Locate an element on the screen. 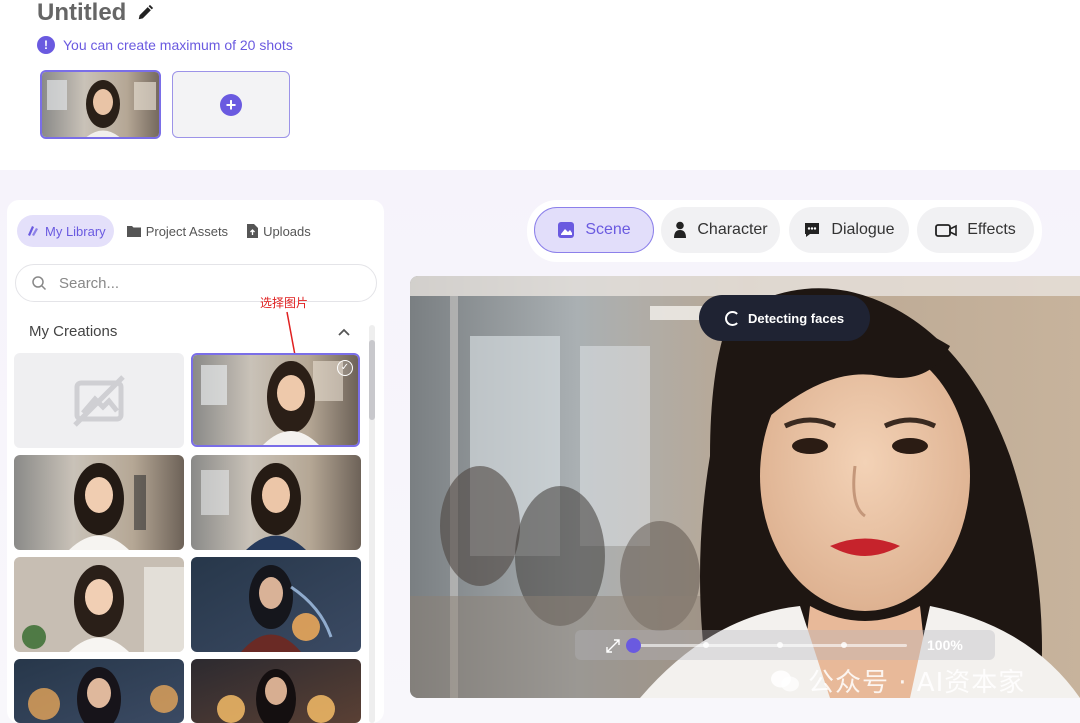 This screenshot has width=1080, height=723. add-shot-button: + is located at coordinates (231, 104).